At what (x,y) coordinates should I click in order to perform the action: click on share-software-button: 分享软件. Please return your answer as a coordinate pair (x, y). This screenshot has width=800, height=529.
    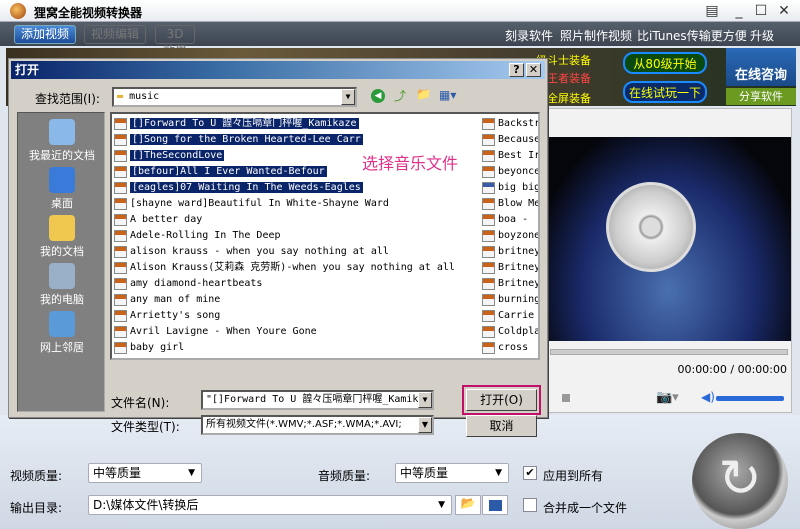
    Looking at the image, I should click on (761, 96).